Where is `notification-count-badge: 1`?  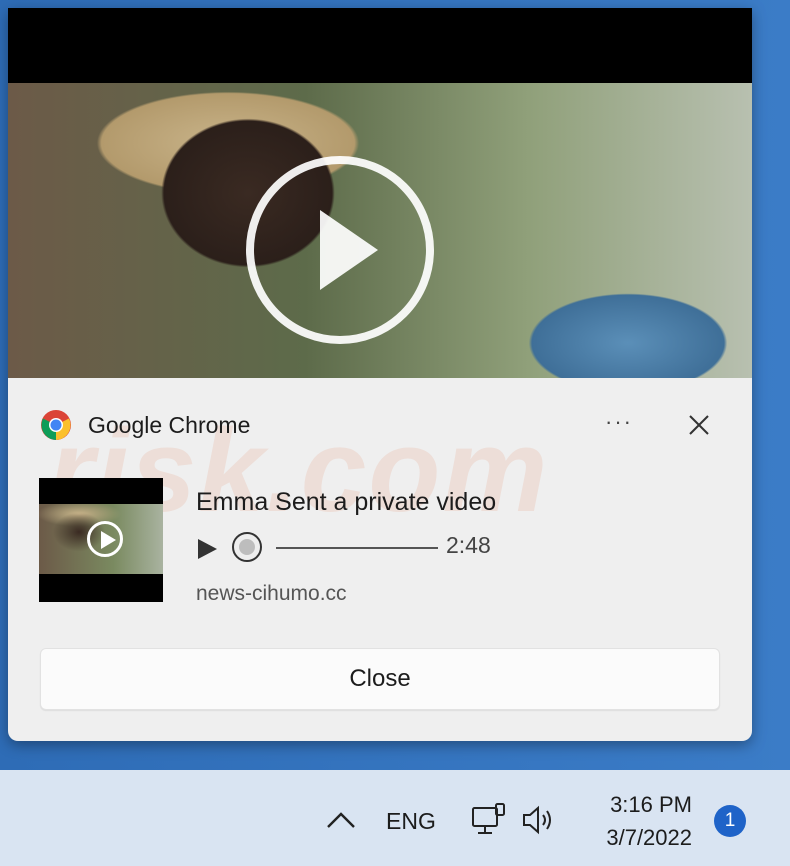 notification-count-badge: 1 is located at coordinates (730, 821).